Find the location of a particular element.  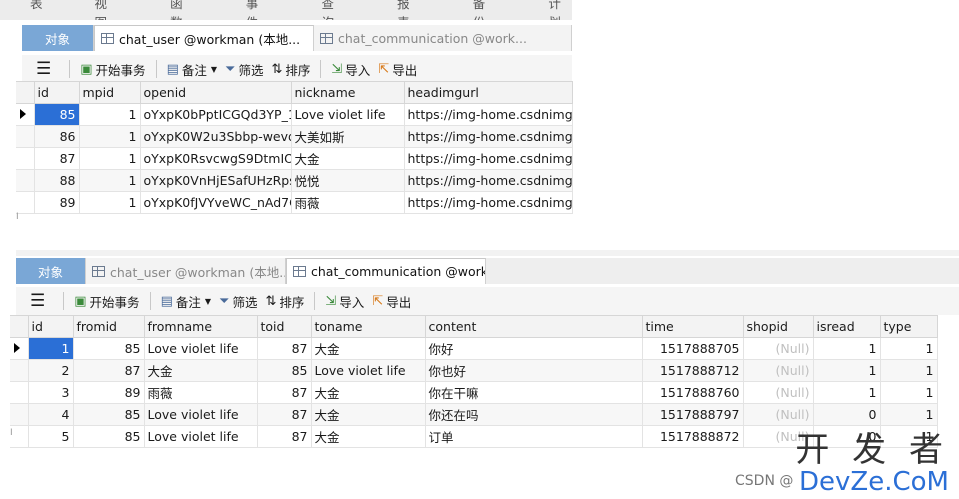

cell-toname: Love violet life is located at coordinates (368, 370).